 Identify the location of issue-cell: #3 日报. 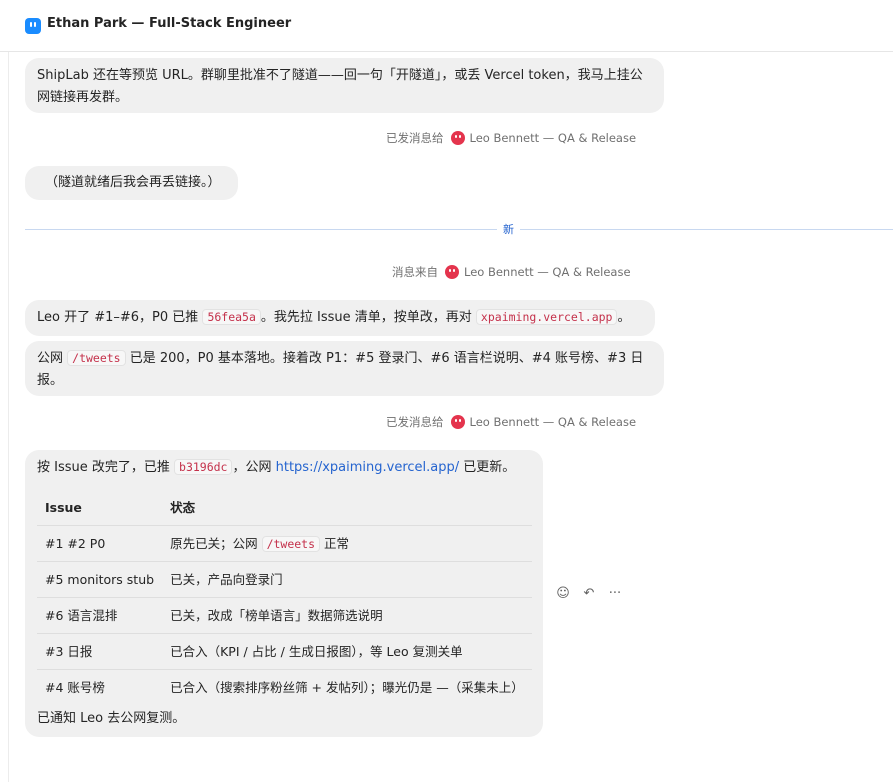
(100, 651).